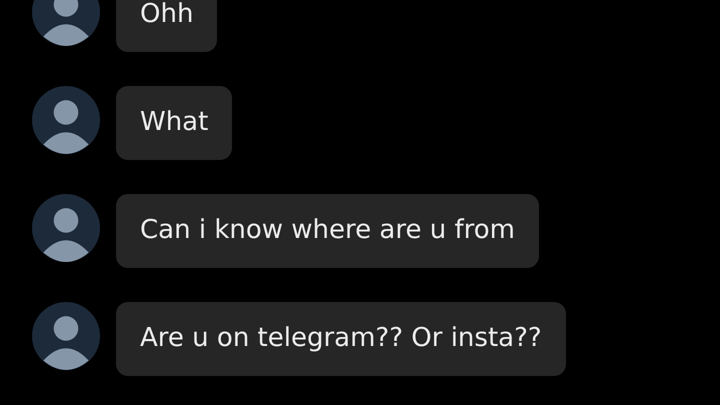 This screenshot has height=405, width=720. Describe the element at coordinates (327, 231) in the screenshot. I see `message-bubble: Can i know where are u from` at that location.